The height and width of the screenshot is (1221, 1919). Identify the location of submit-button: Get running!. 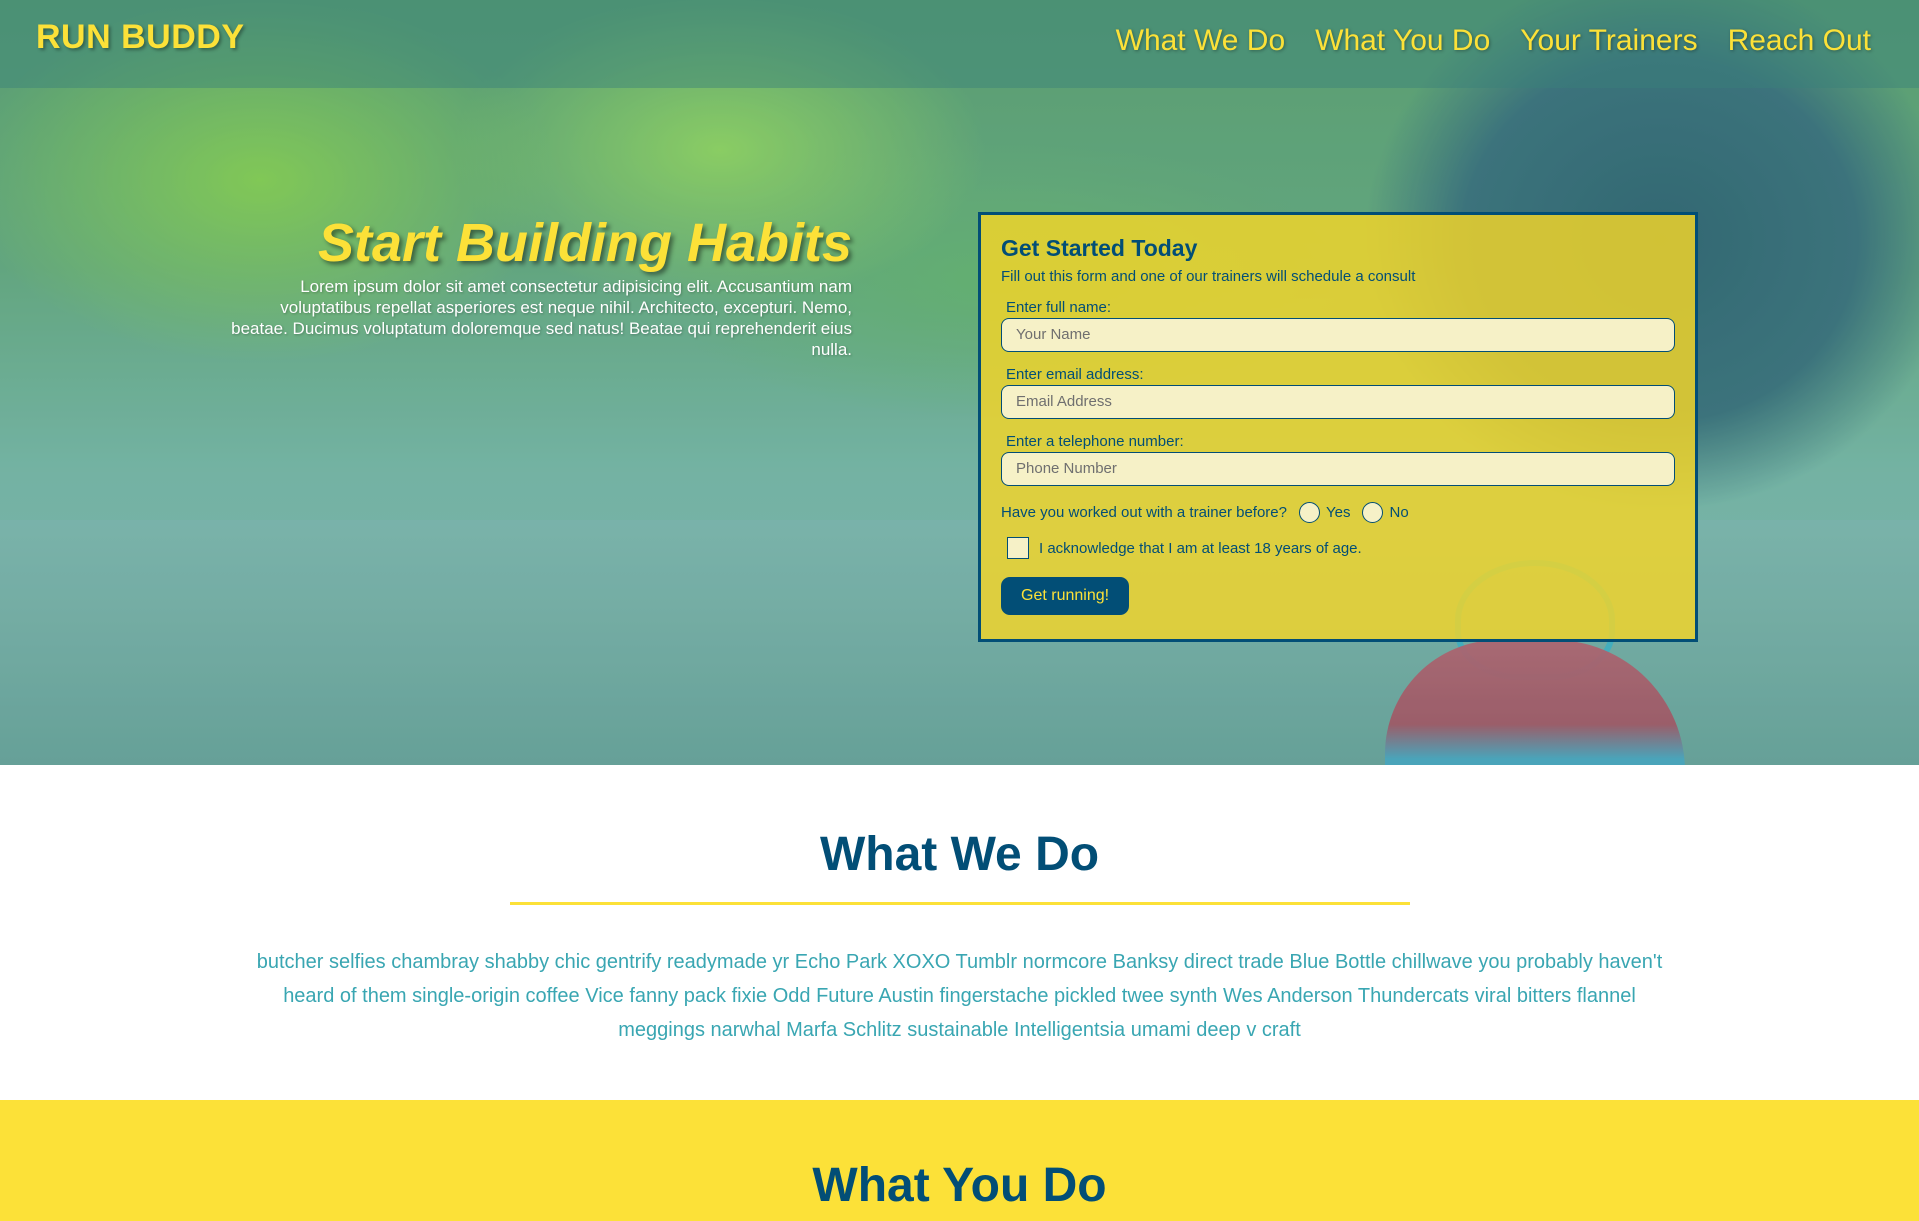
(1065, 596).